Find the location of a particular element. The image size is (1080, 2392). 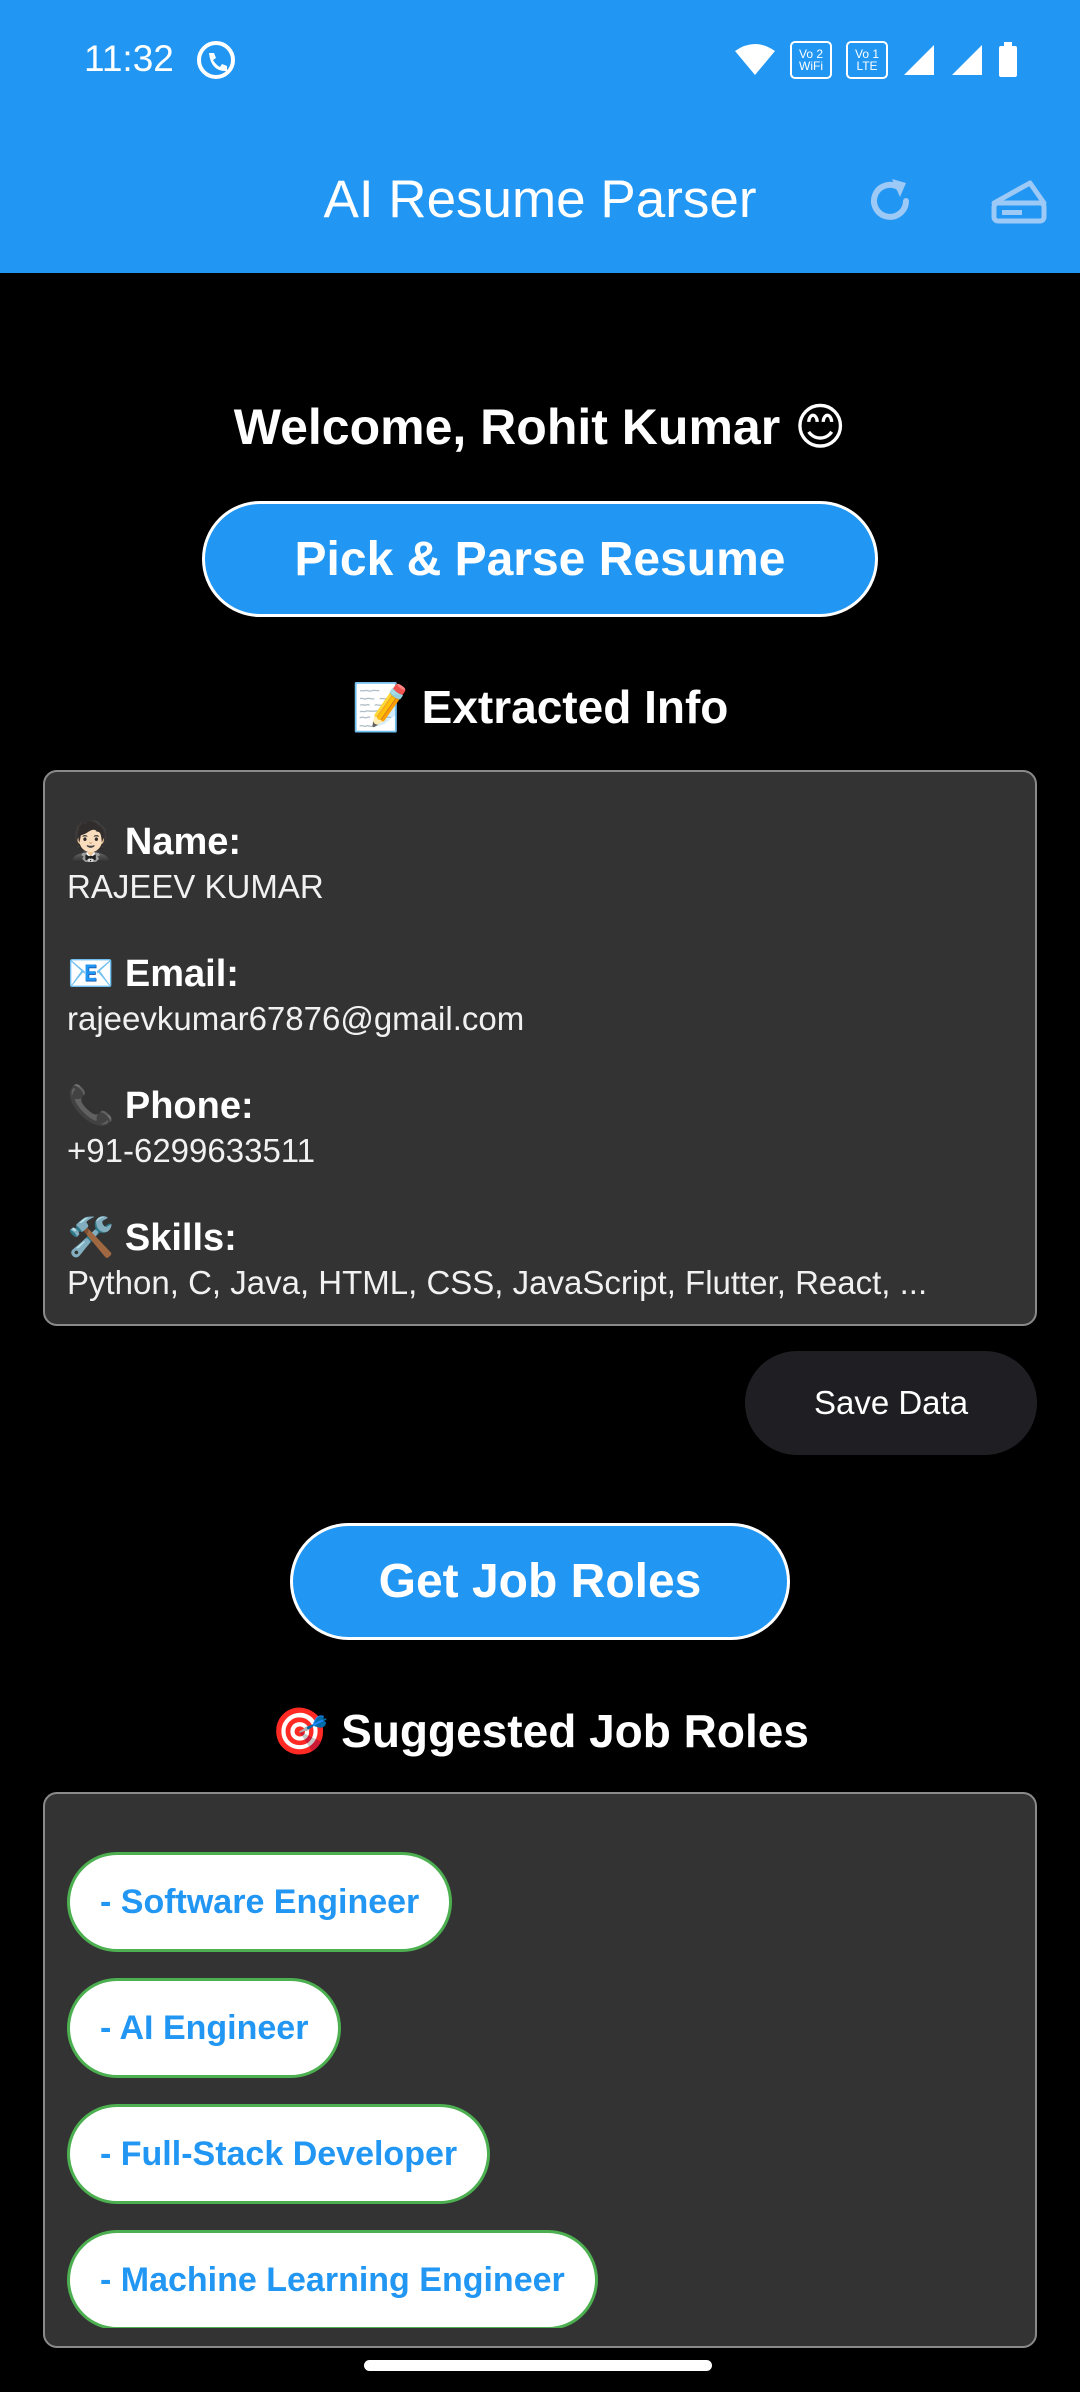

battery-icon is located at coordinates (1008, 59).